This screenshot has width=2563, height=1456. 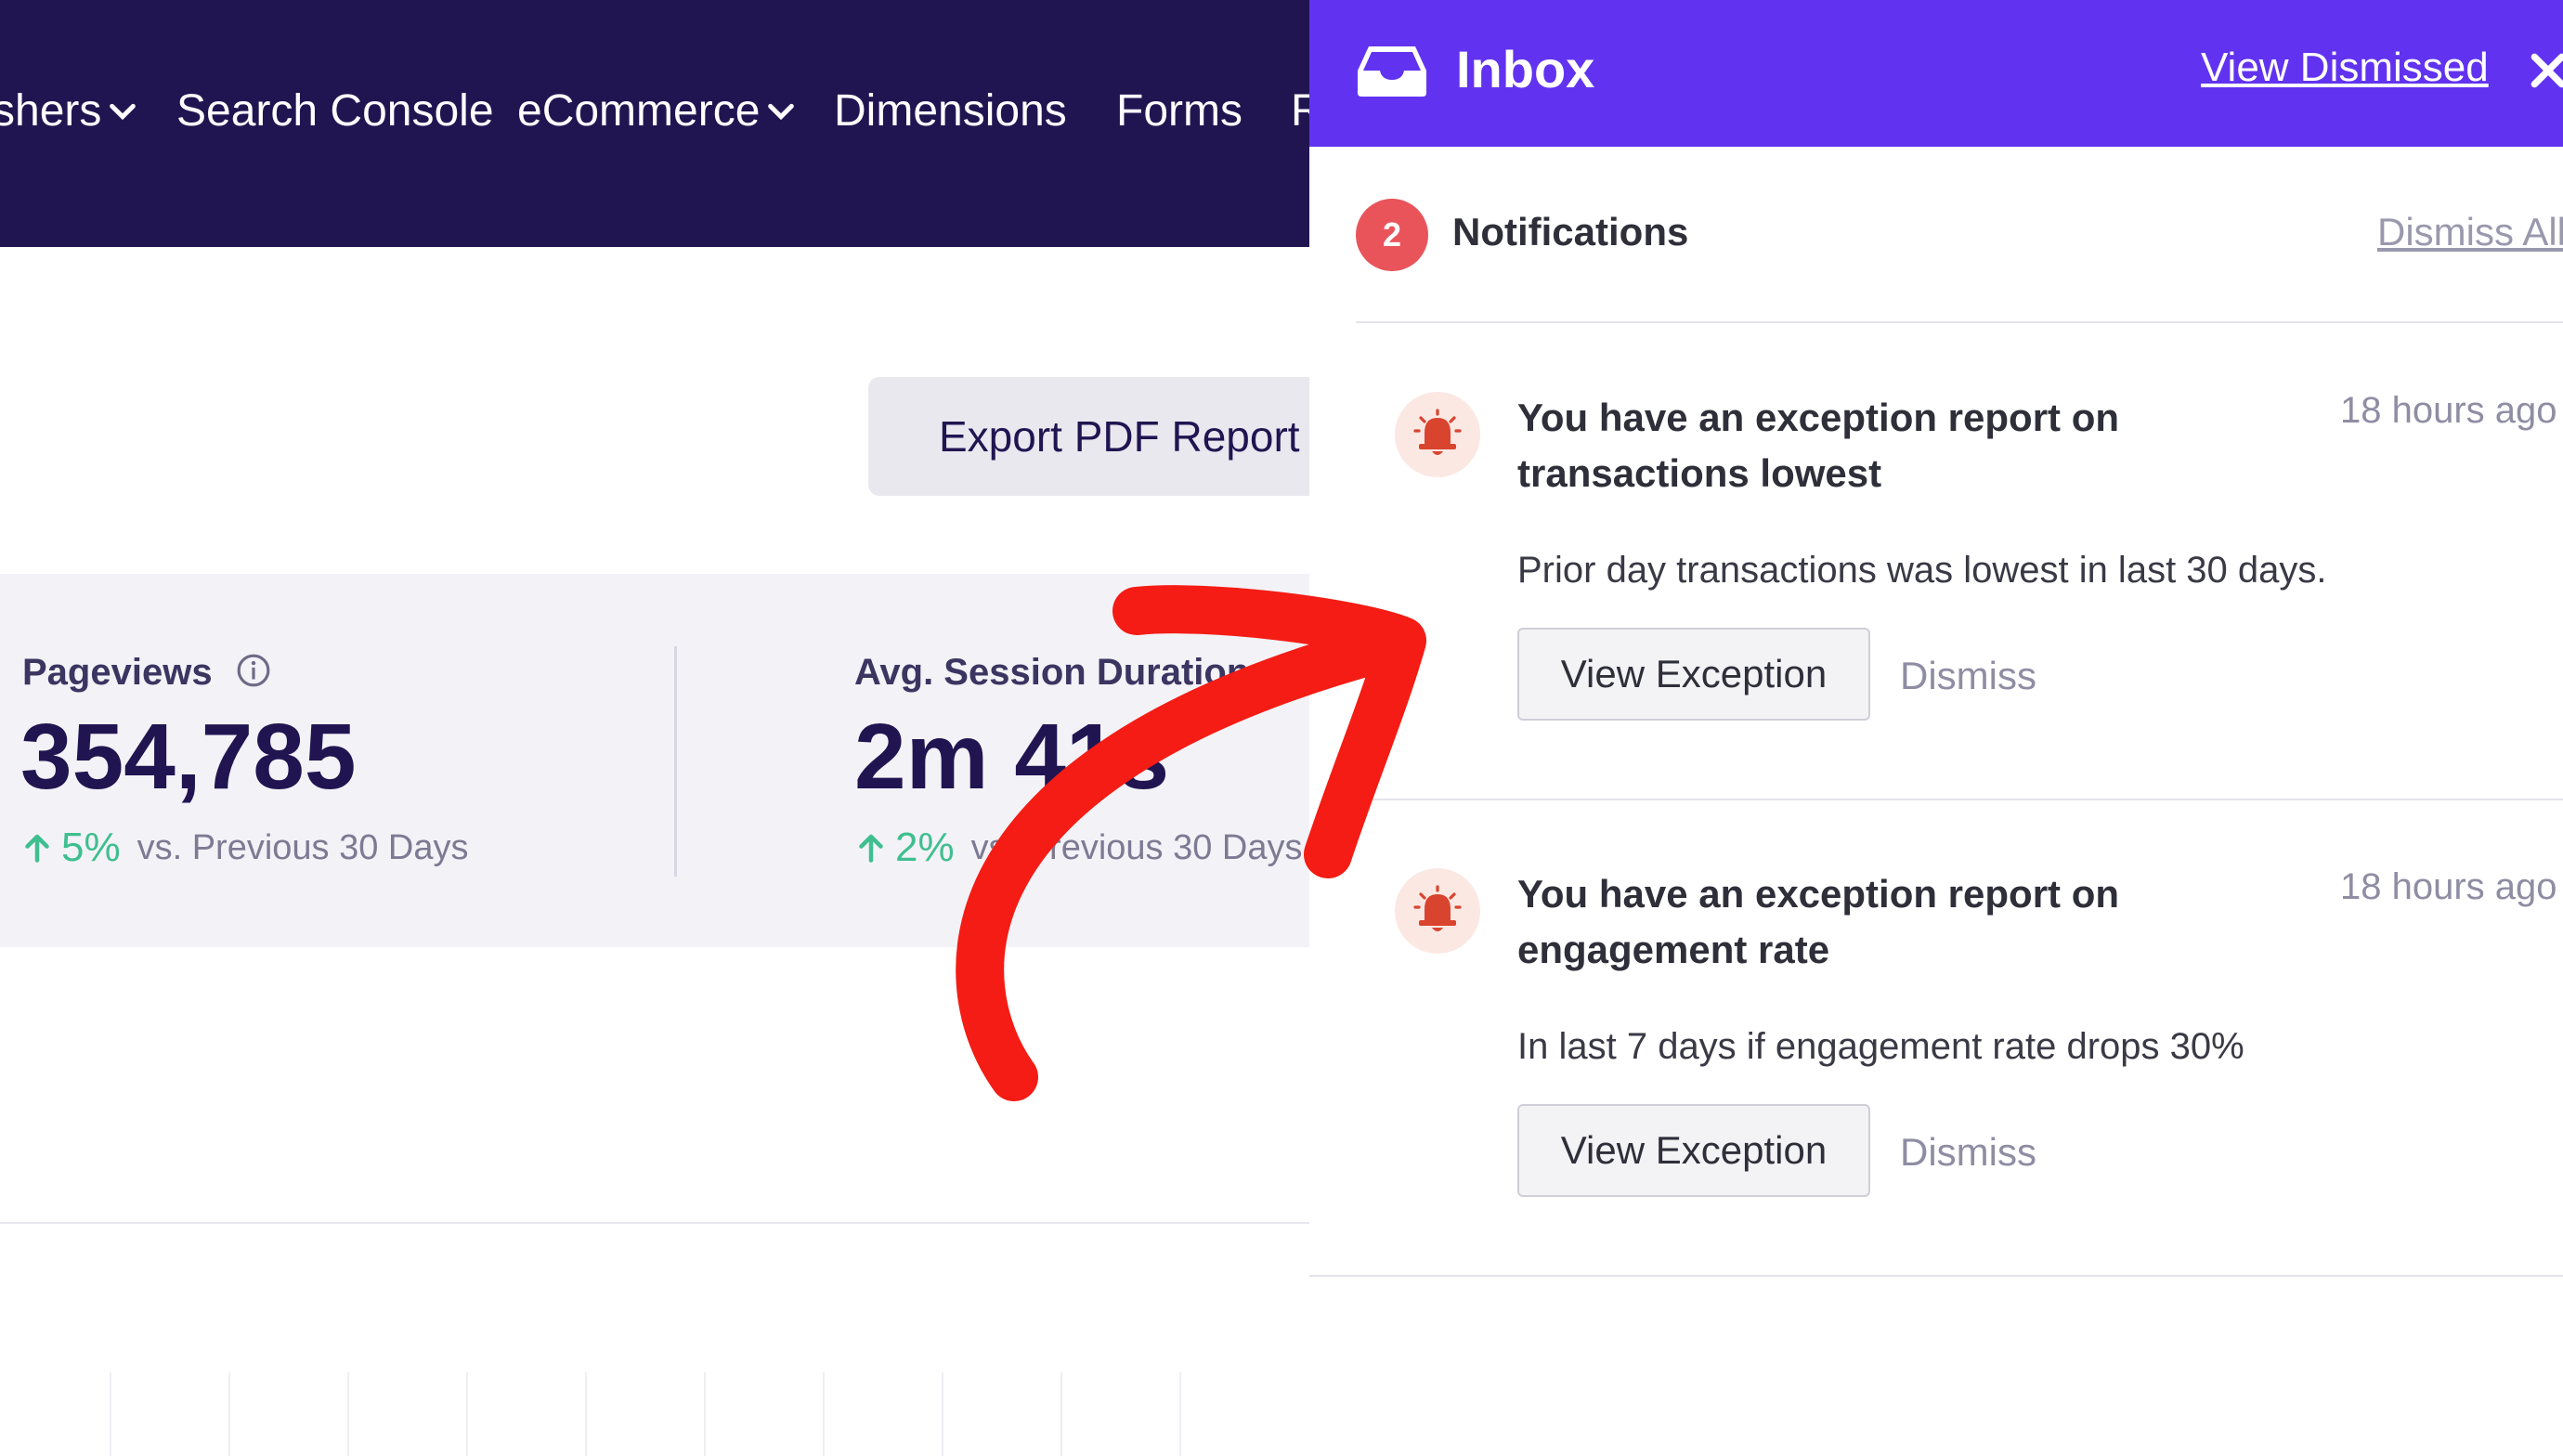 I want to click on nav-item-label: R, so click(x=1300, y=111).